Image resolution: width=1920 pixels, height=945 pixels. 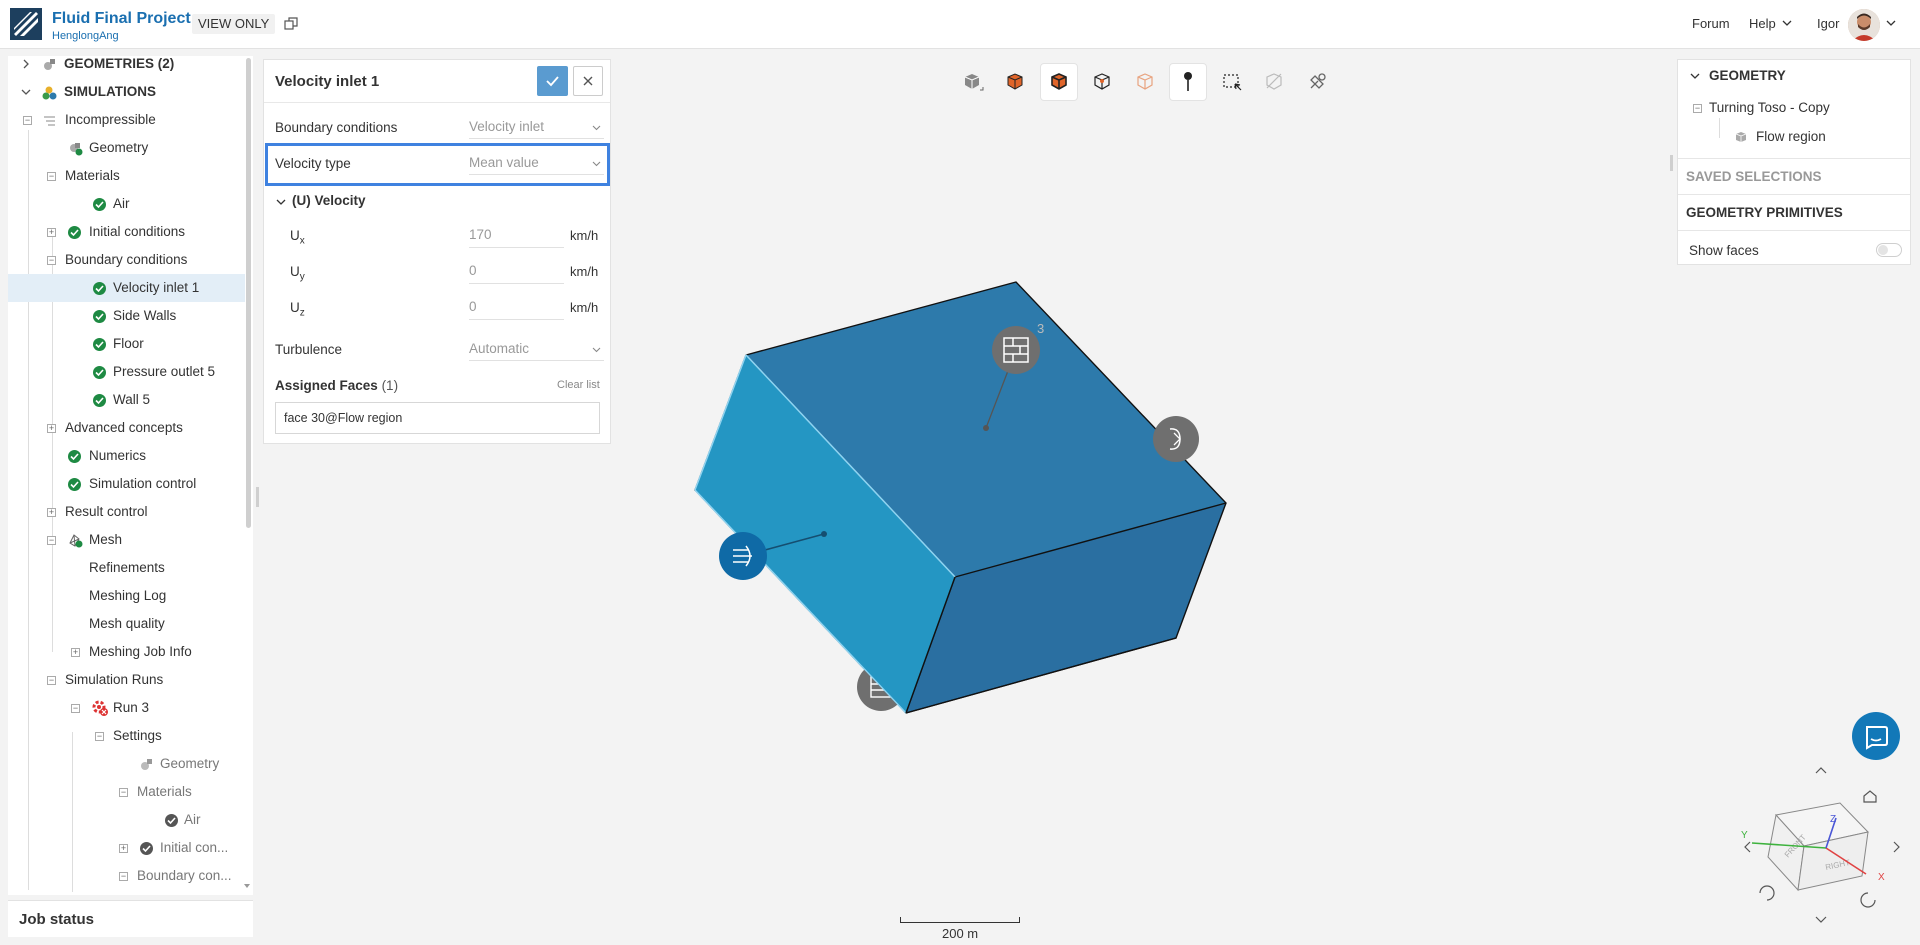 I want to click on svg-text: Y, so click(x=1744, y=835).